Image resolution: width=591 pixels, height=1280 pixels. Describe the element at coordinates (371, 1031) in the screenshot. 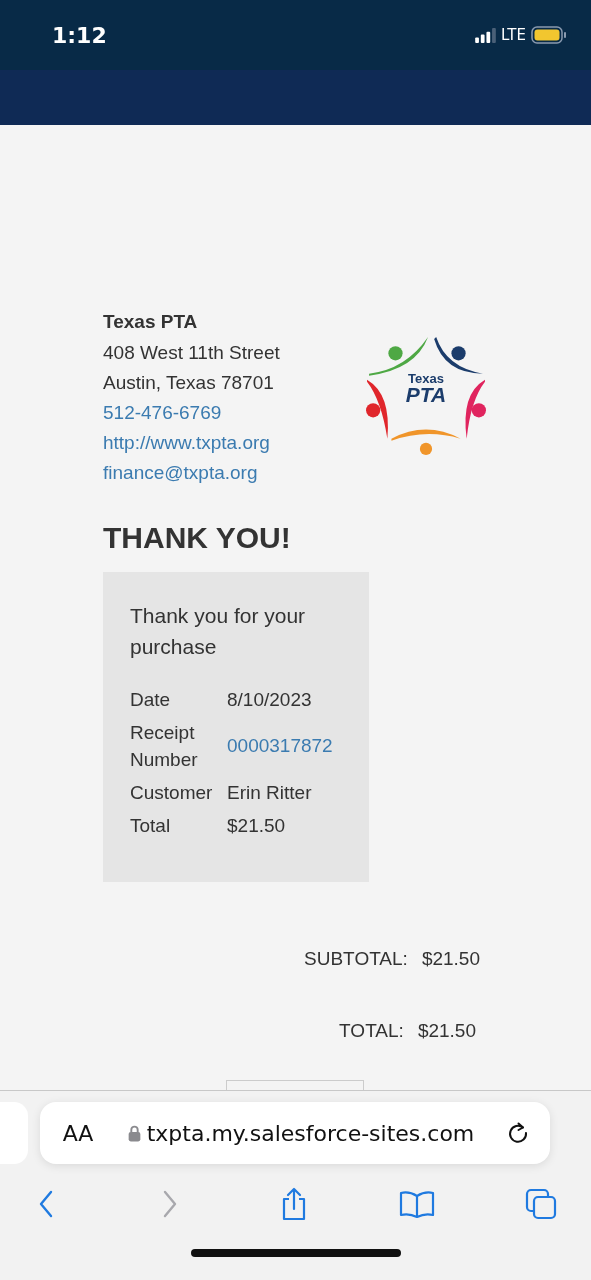

I see `total-label: TOTAL:` at that location.